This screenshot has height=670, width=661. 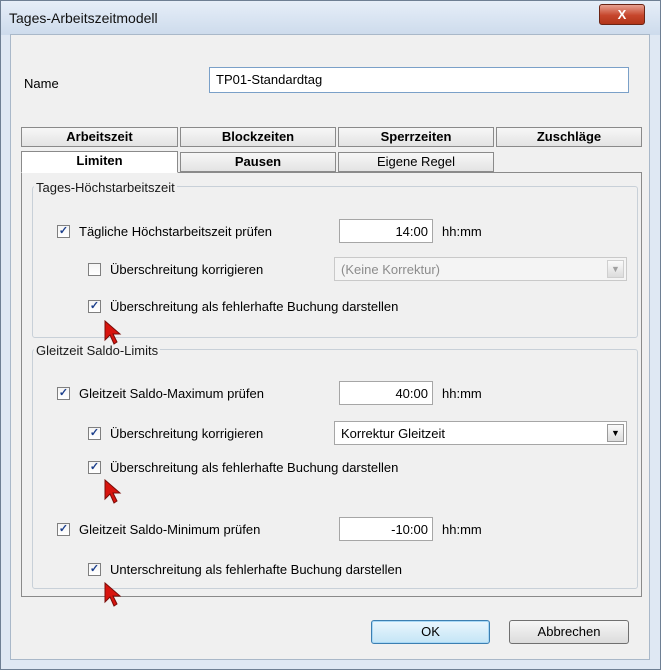 What do you see at coordinates (187, 269) in the screenshot?
I see `label-ueberschreitung-korrigieren-1: Überschreitung korrigieren` at bounding box center [187, 269].